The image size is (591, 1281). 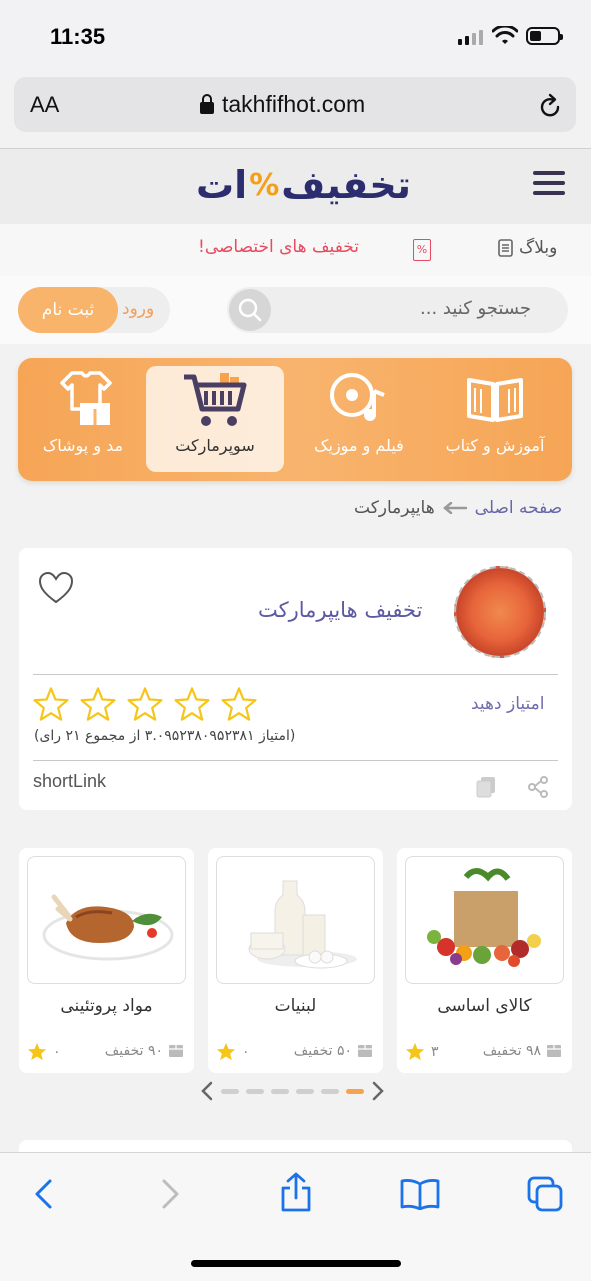 What do you see at coordinates (435, 1051) in the screenshot?
I see `product-rating-value: ۳` at bounding box center [435, 1051].